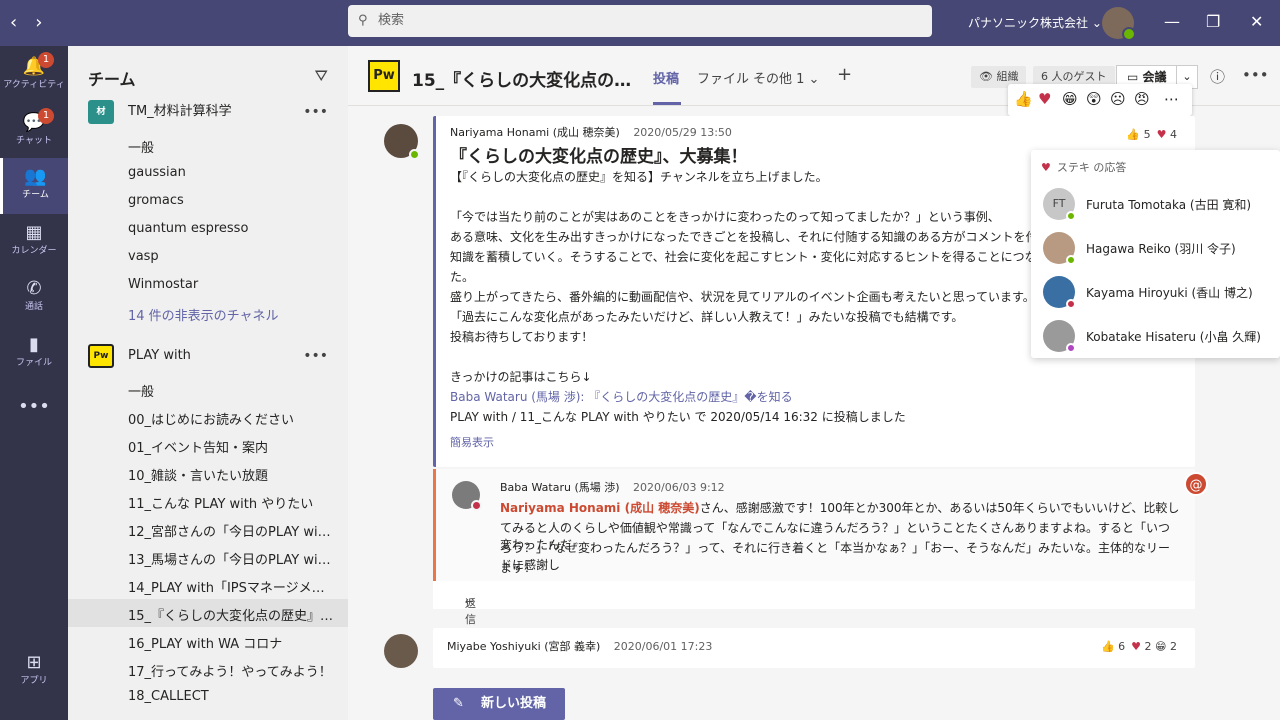 This screenshot has height=720, width=1280. Describe the element at coordinates (46, 60) in the screenshot. I see `activity-badge: 1` at that location.